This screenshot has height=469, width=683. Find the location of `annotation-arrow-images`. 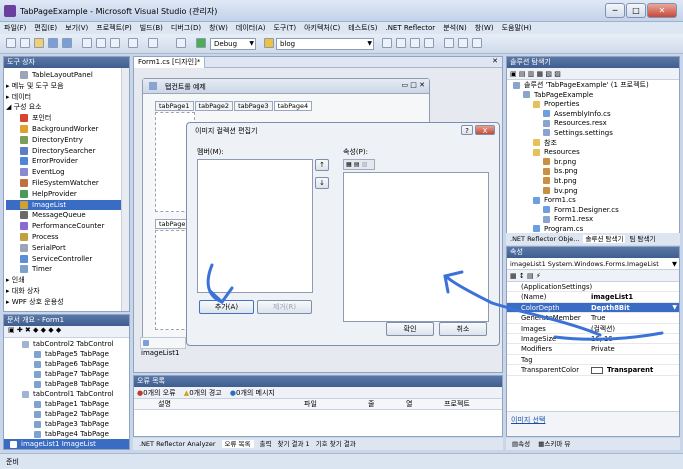

annotation-arrow-images is located at coordinates (524, 306).